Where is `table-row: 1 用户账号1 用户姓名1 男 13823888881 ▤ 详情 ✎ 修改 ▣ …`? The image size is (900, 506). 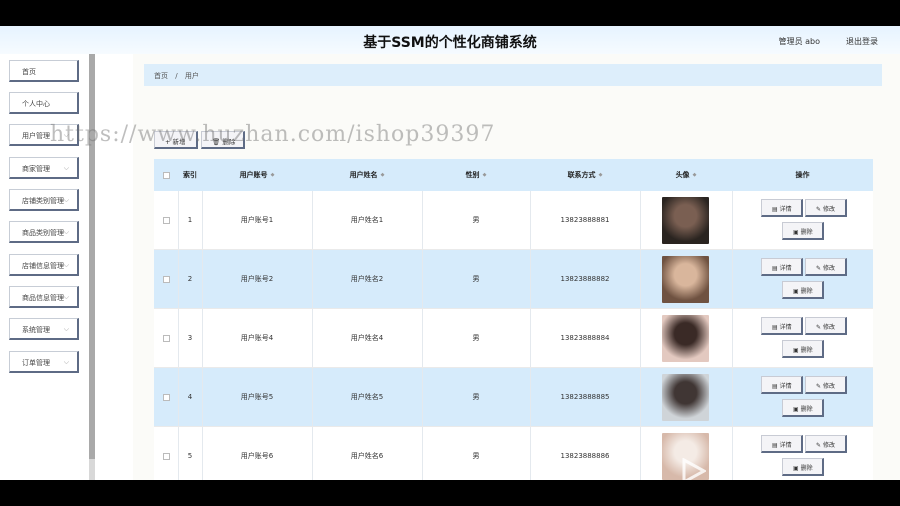 table-row: 1 用户账号1 用户姓名1 男 13823888881 ▤ 详情 ✎ 修改 ▣ … is located at coordinates (513, 220).